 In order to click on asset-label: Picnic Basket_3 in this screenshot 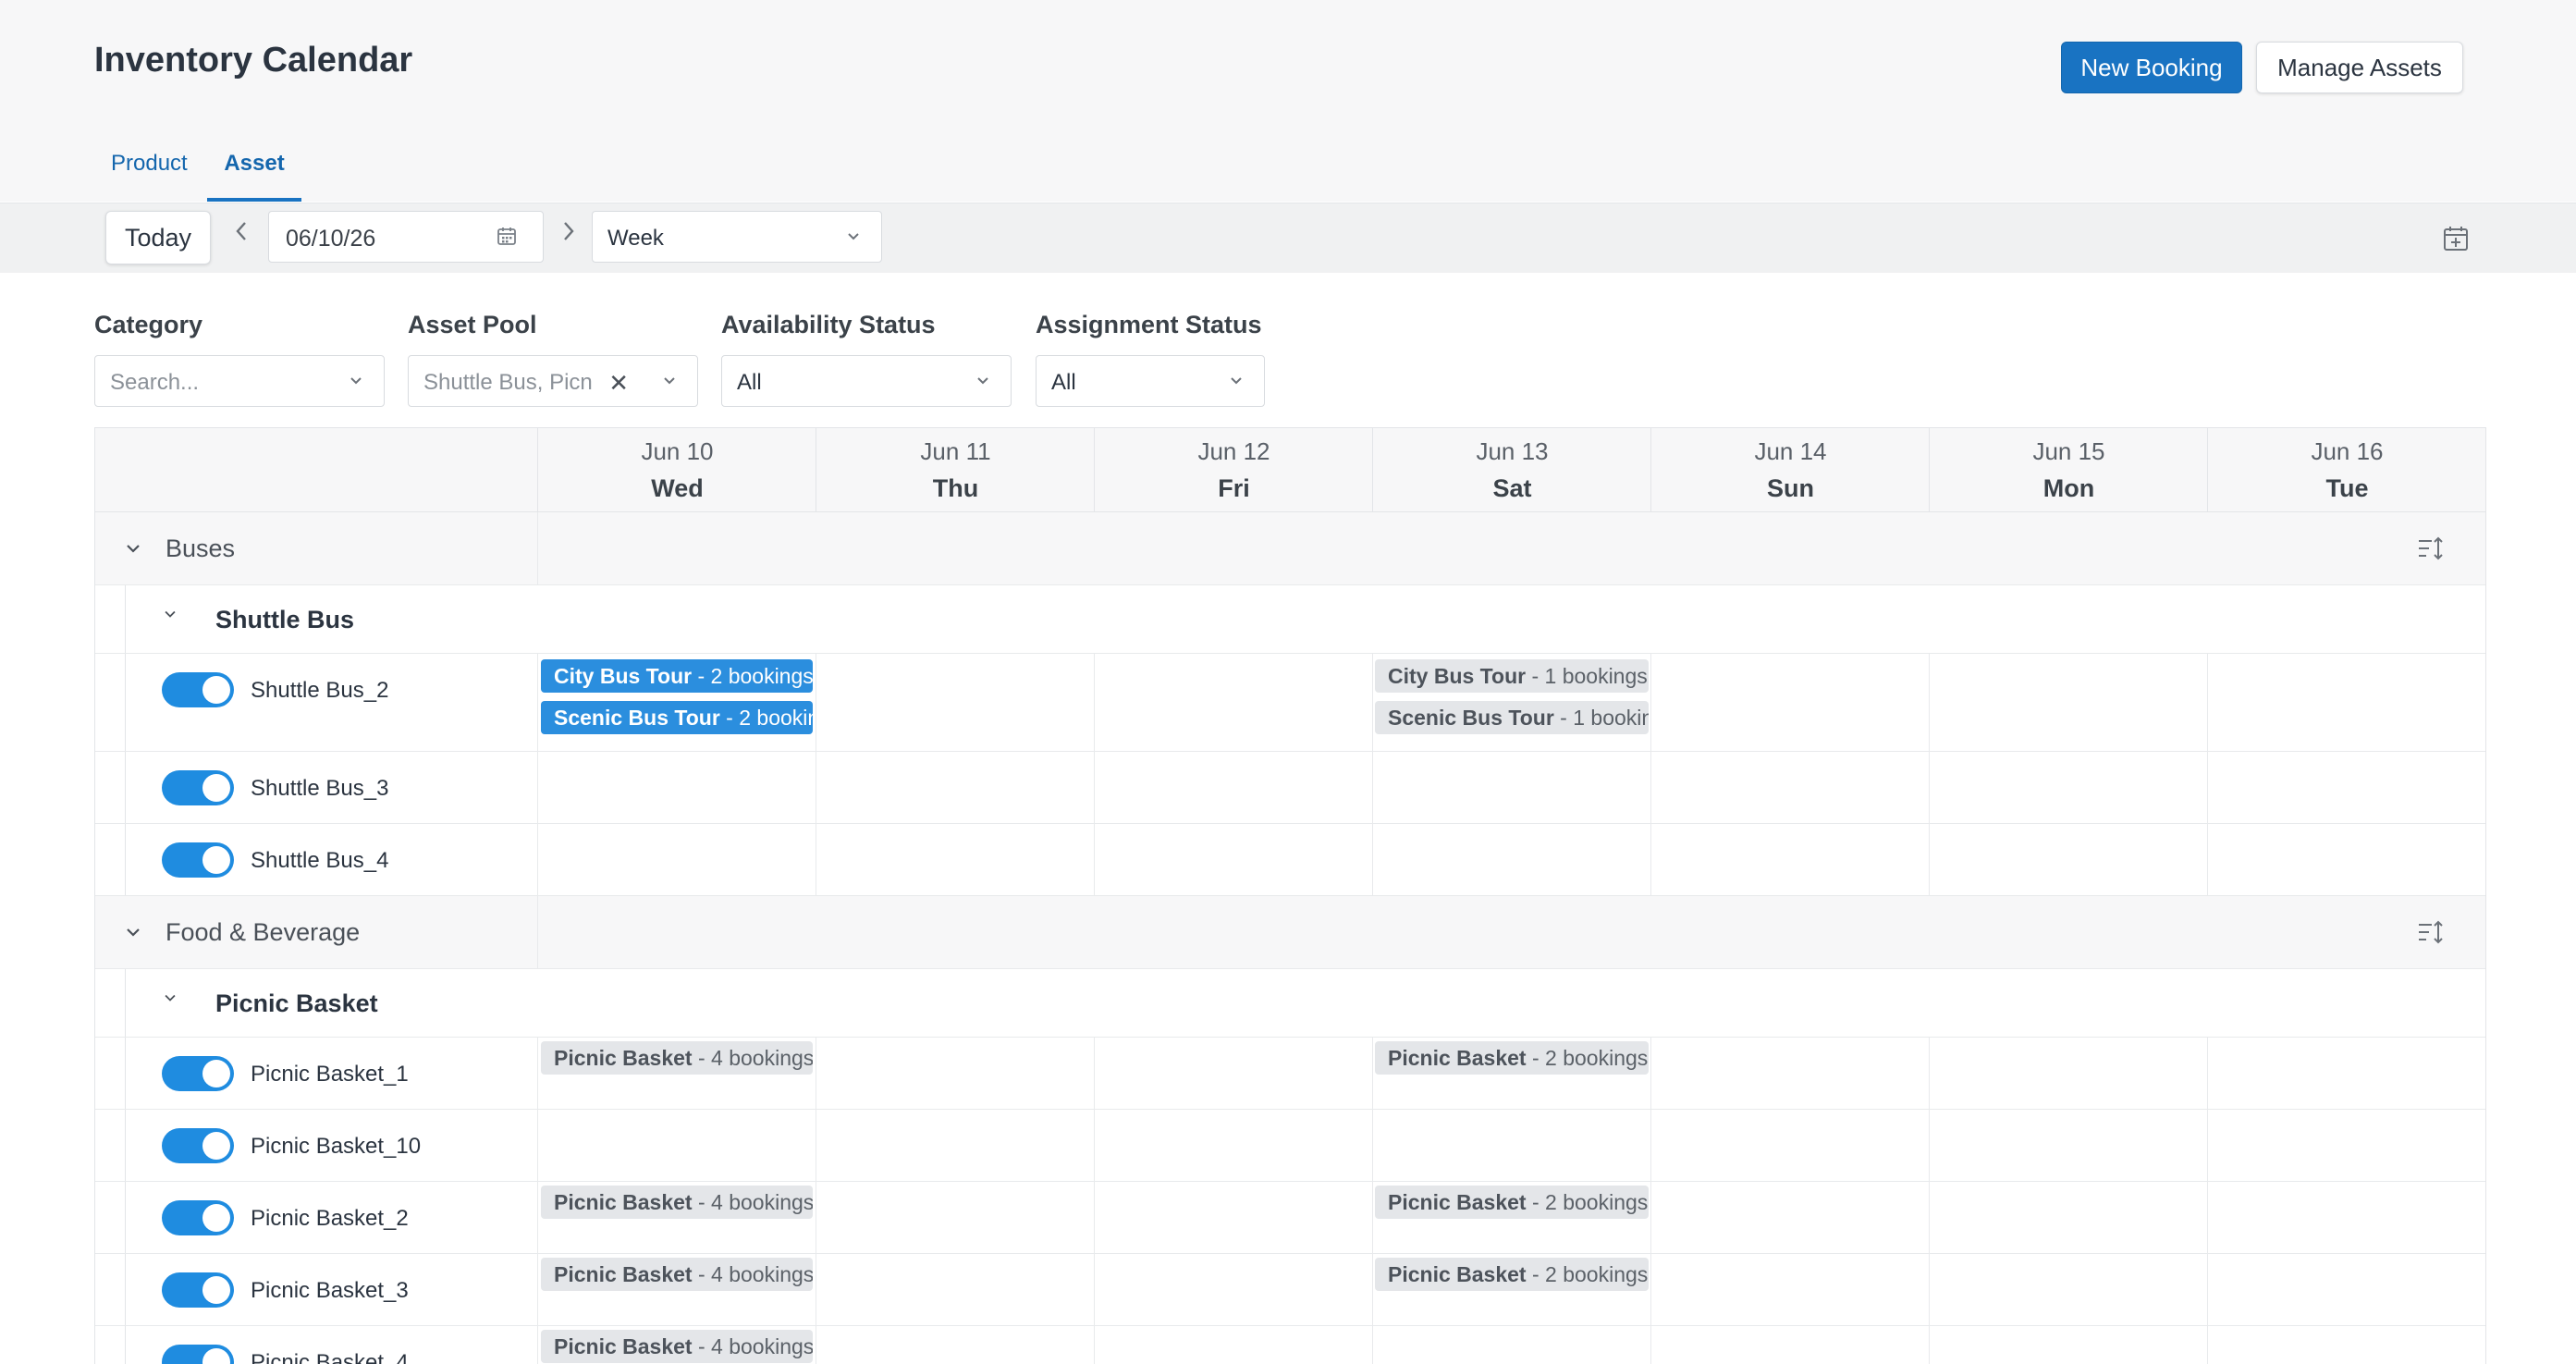, I will do `click(330, 1290)`.